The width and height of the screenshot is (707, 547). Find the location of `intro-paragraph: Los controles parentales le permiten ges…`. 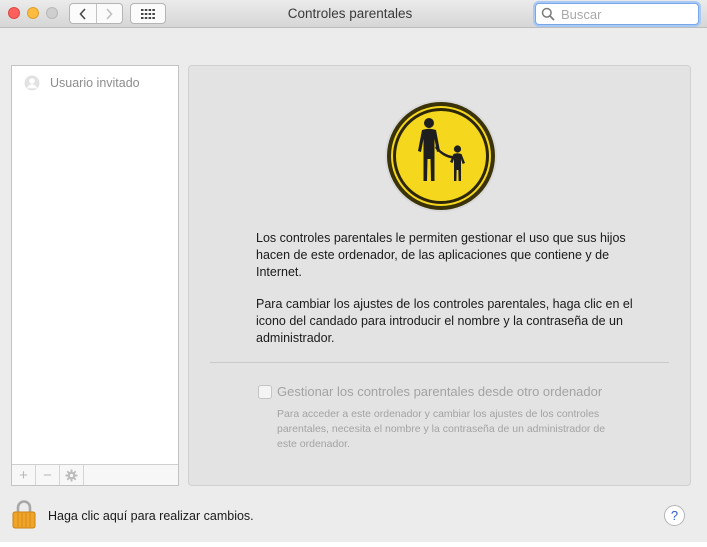

intro-paragraph: Los controles parentales le permiten ges… is located at coordinates (441, 255).